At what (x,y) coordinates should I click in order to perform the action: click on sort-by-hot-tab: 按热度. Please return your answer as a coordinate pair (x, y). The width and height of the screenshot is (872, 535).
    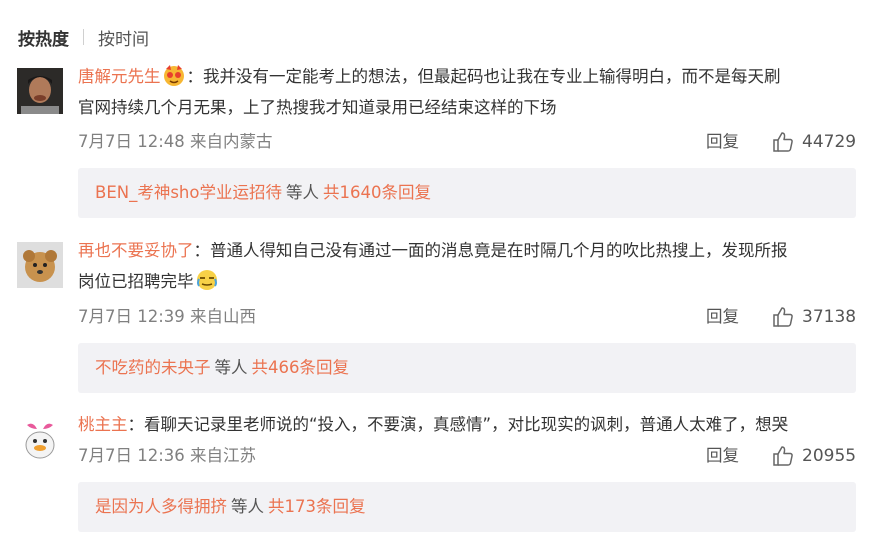
    Looking at the image, I should click on (43, 37).